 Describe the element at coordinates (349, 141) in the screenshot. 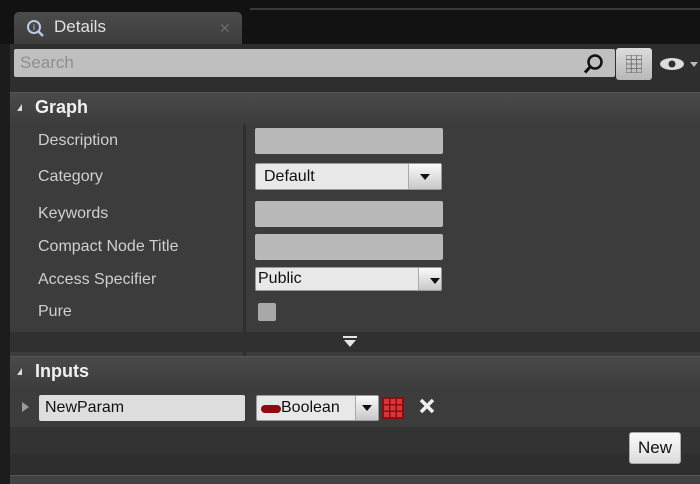

I see `description-field` at that location.